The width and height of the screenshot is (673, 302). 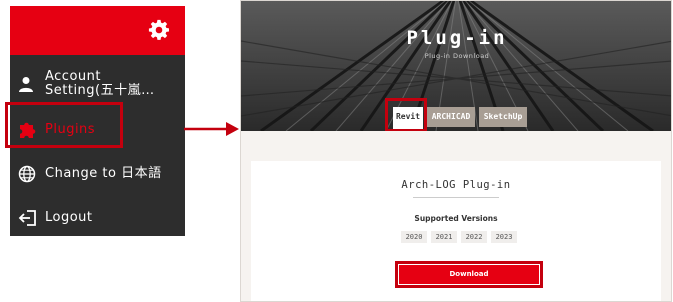 What do you see at coordinates (504, 237) in the screenshot?
I see `version-badge: 2023` at bounding box center [504, 237].